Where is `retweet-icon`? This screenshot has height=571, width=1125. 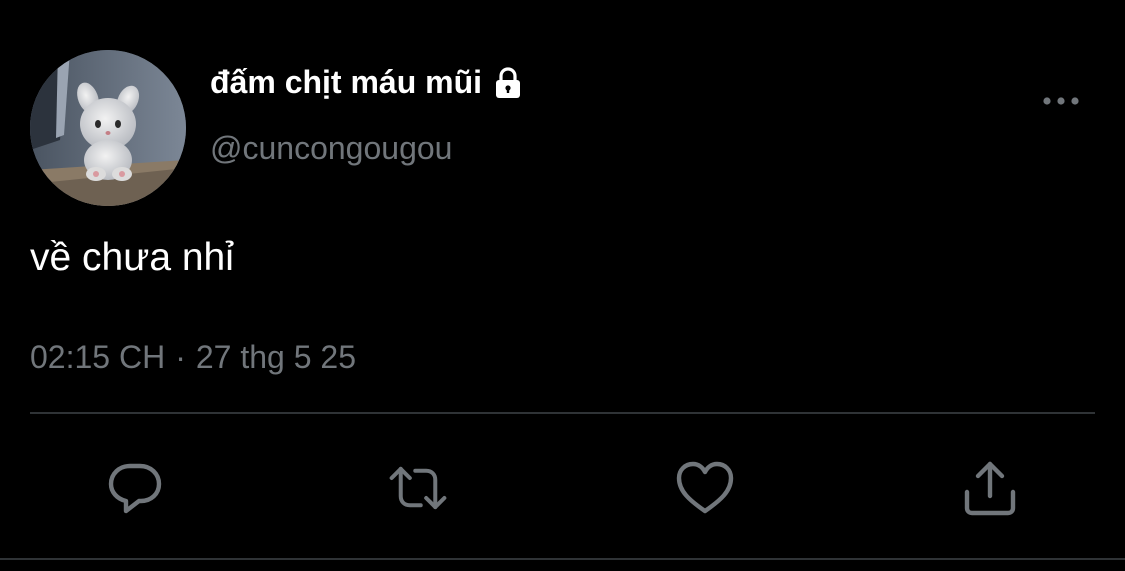
retweet-icon is located at coordinates (418, 488).